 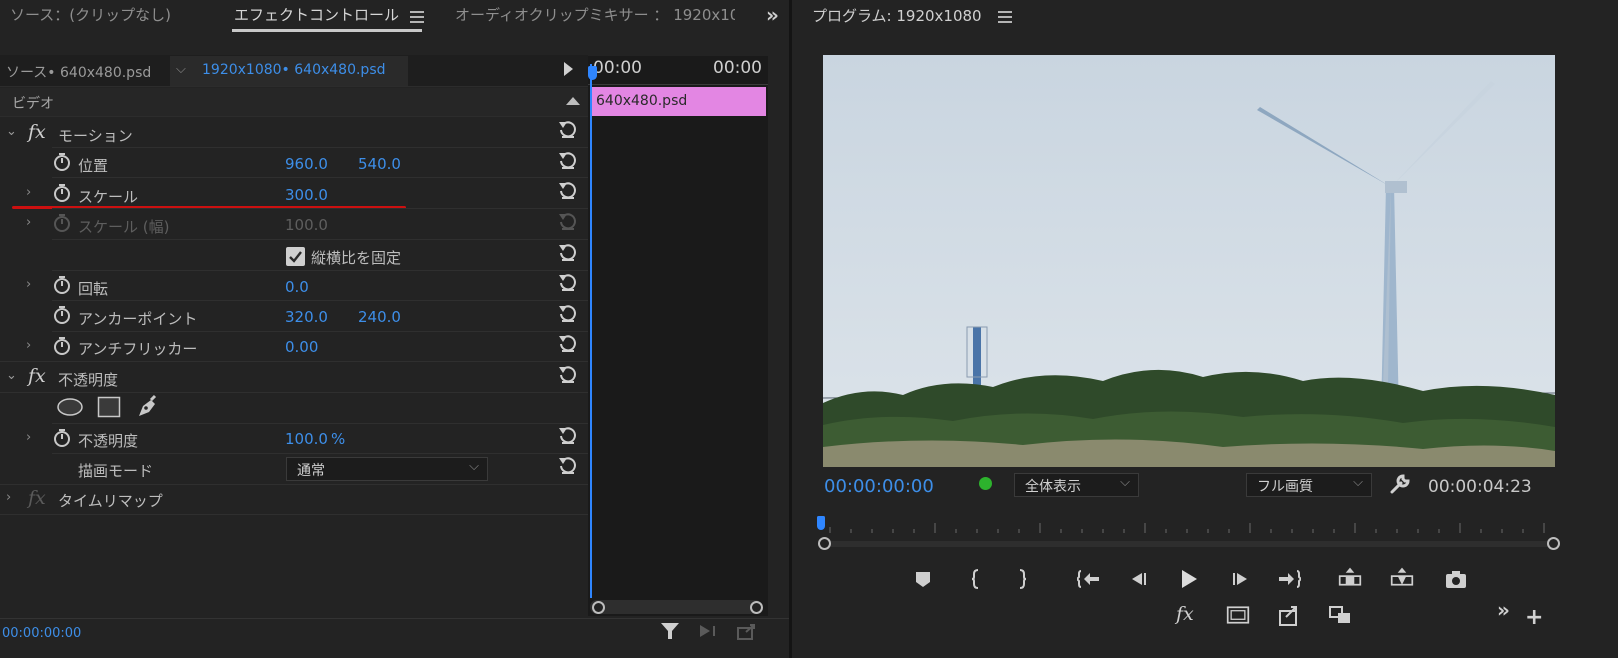 What do you see at coordinates (109, 407) in the screenshot?
I see `rectangle-mask-icon` at bounding box center [109, 407].